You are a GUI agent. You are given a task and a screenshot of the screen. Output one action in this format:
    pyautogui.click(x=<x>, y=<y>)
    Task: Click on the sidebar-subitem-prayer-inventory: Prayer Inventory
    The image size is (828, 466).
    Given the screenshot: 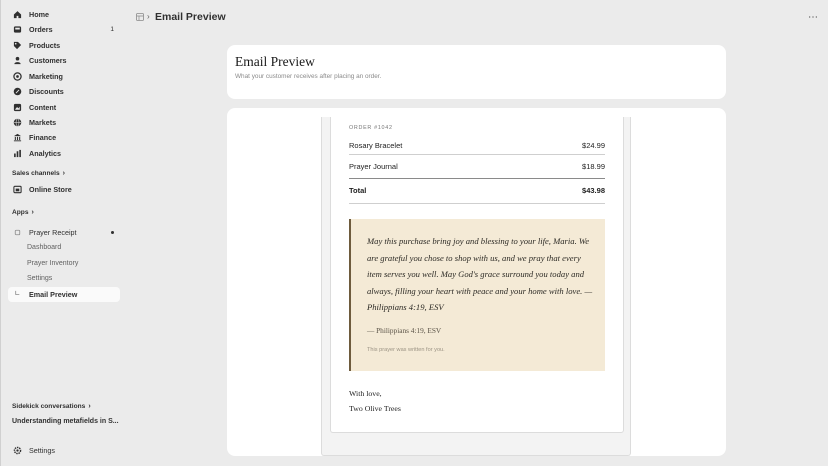 What is the action you would take?
    pyautogui.click(x=52, y=263)
    